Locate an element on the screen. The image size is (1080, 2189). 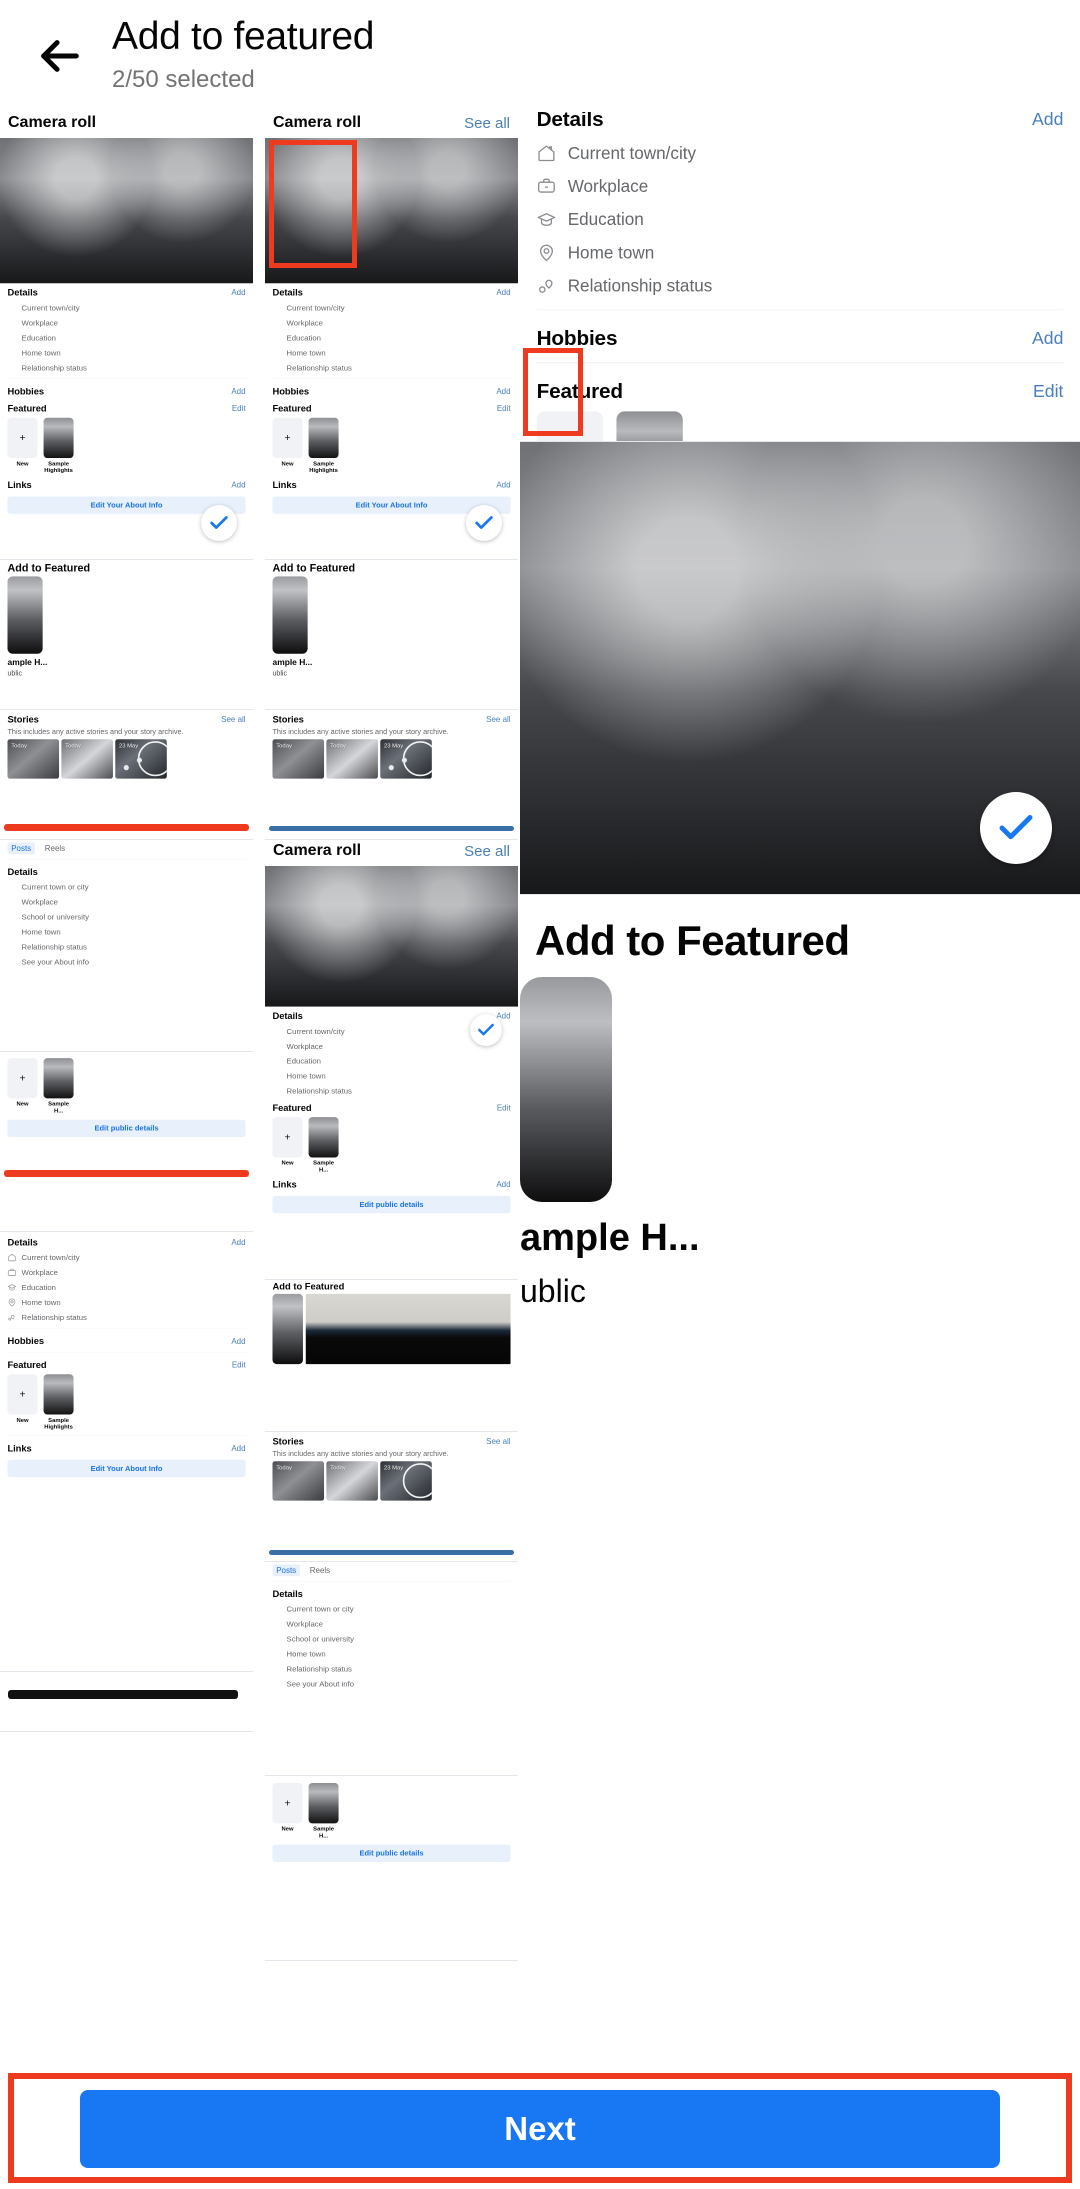
grid-cell is located at coordinates (126, 1702).